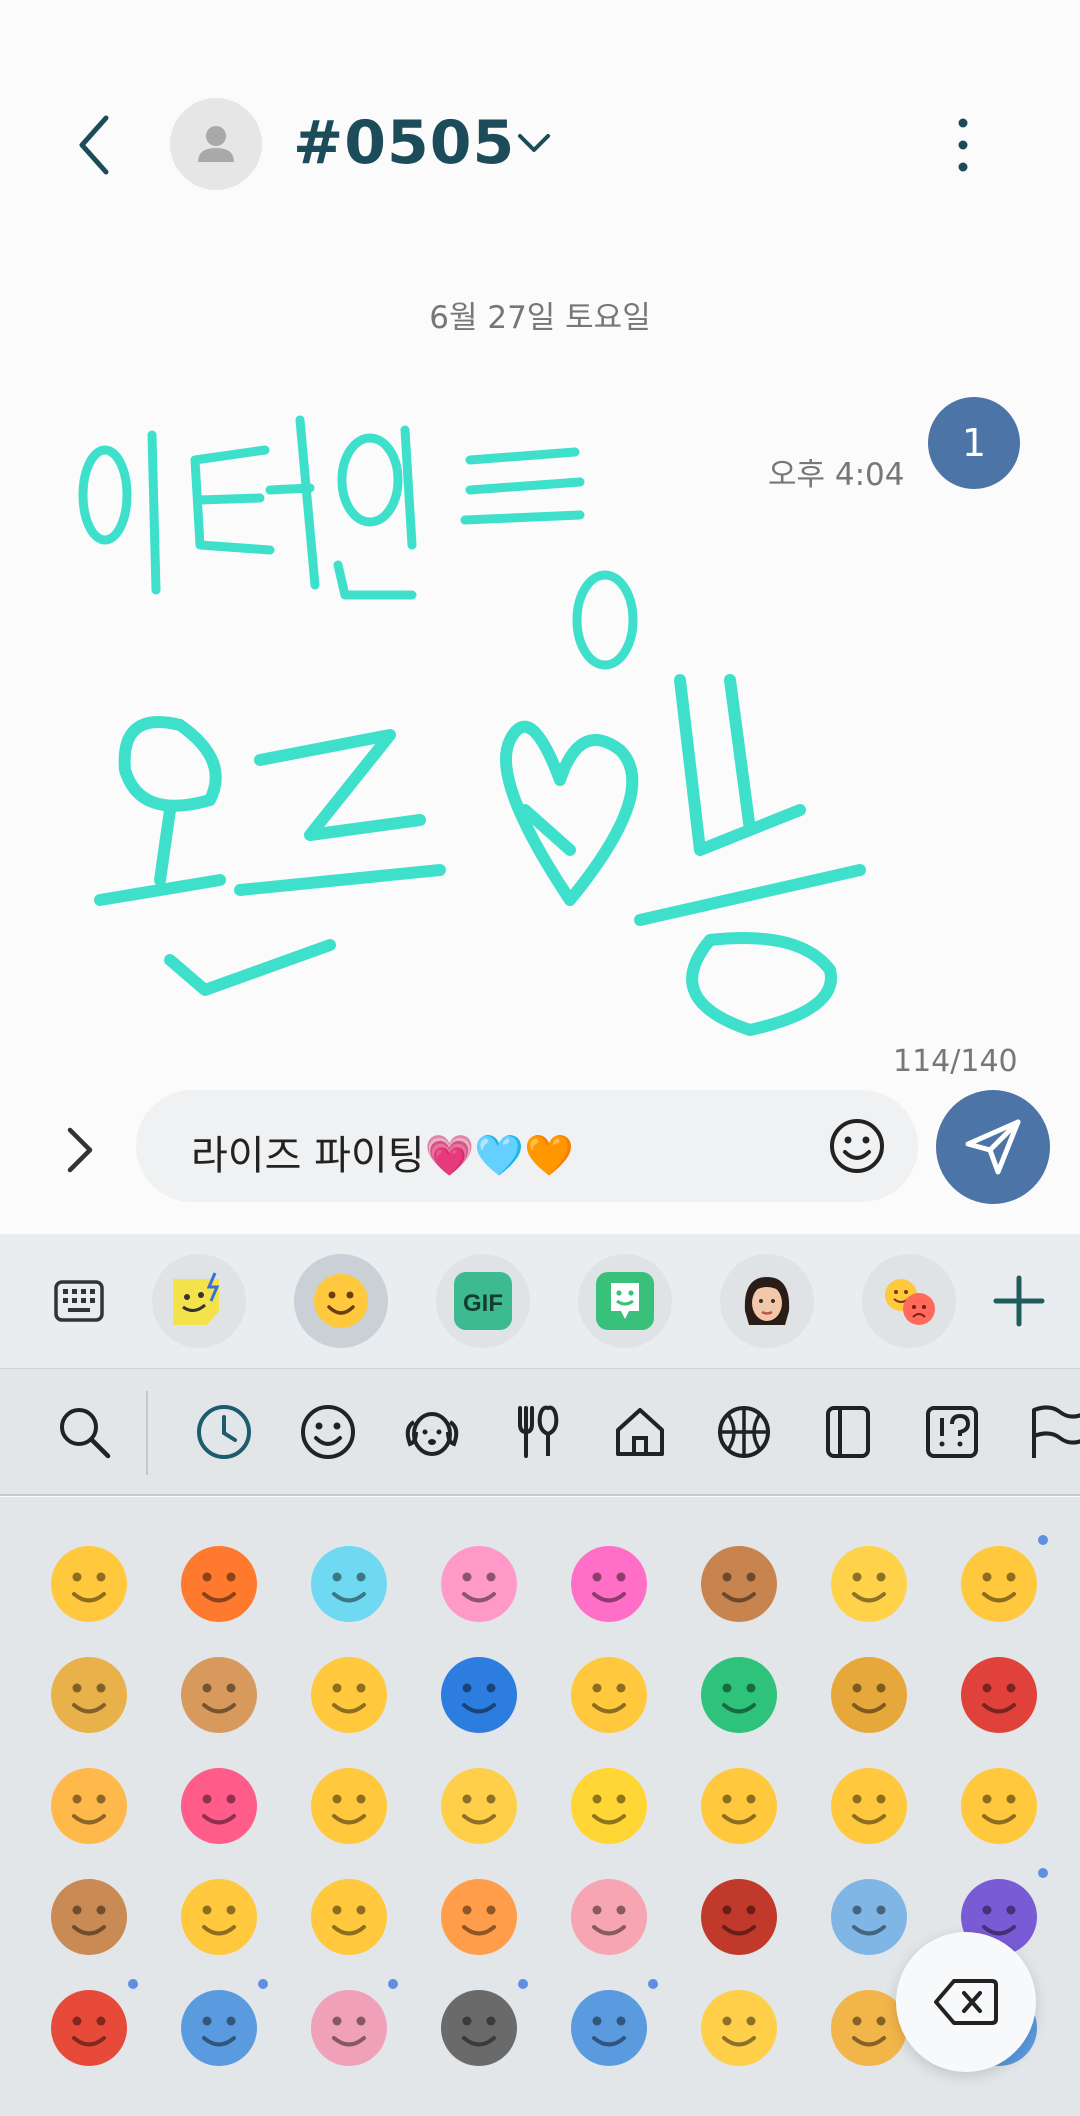 The width and height of the screenshot is (1080, 2116). Describe the element at coordinates (404, 143) in the screenshot. I see `conversation-title: #0505` at that location.